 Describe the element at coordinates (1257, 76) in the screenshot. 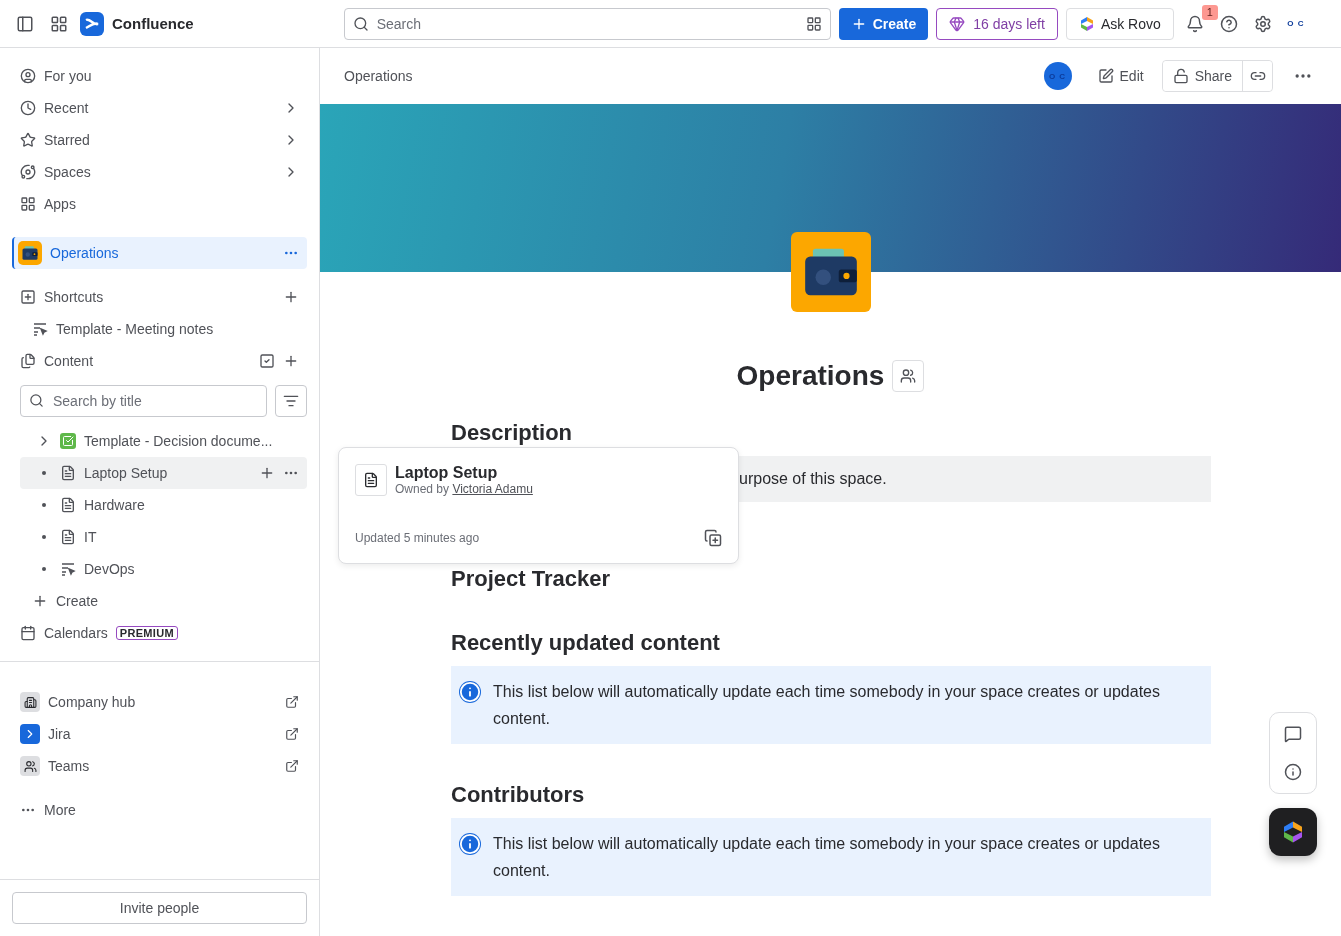

I see `copy-link-button` at that location.